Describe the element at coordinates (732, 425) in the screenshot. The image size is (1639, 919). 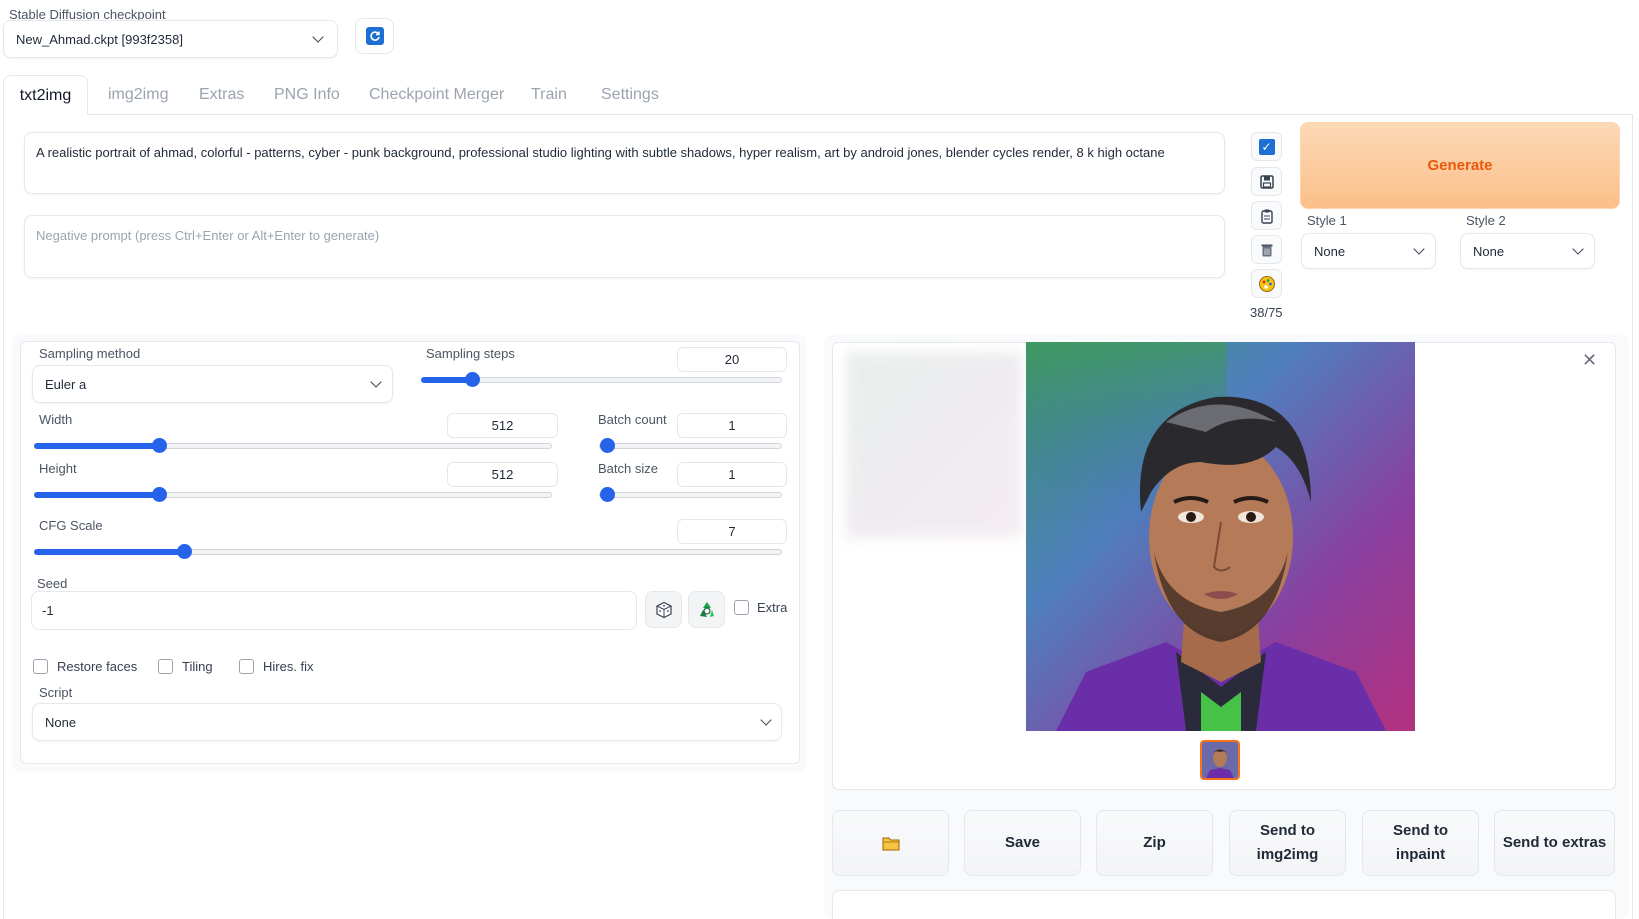
I see `batch-count-input: 1` at that location.